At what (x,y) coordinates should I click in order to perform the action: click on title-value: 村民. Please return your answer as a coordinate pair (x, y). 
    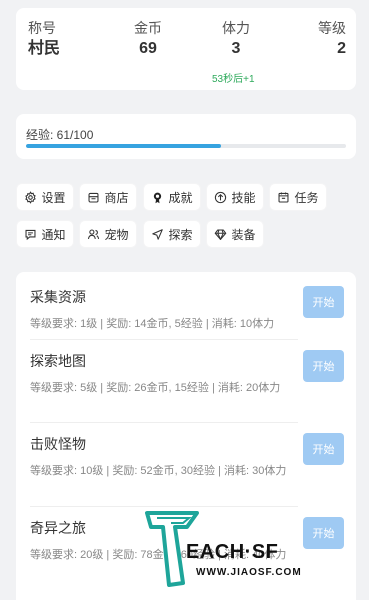
    Looking at the image, I should click on (44, 48).